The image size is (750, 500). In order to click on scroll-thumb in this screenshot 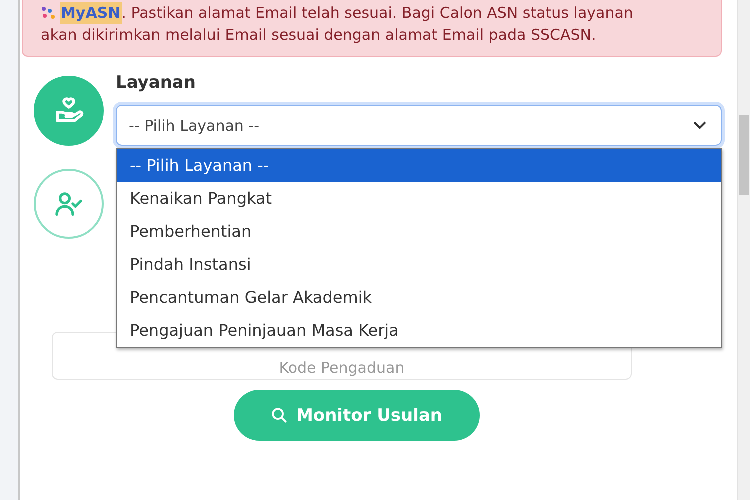, I will do `click(744, 155)`.